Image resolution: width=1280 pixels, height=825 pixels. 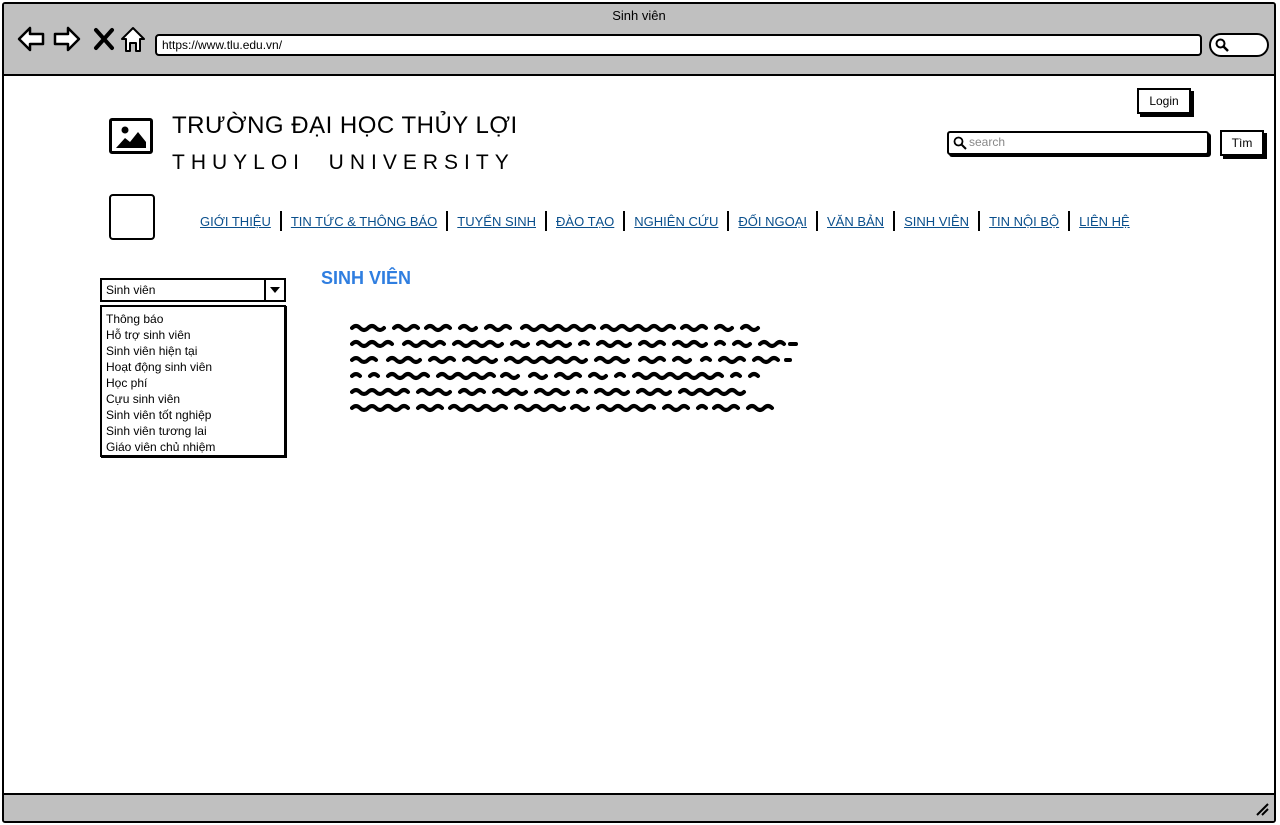 What do you see at coordinates (131, 290) in the screenshot?
I see `select-value: Sinh viên` at bounding box center [131, 290].